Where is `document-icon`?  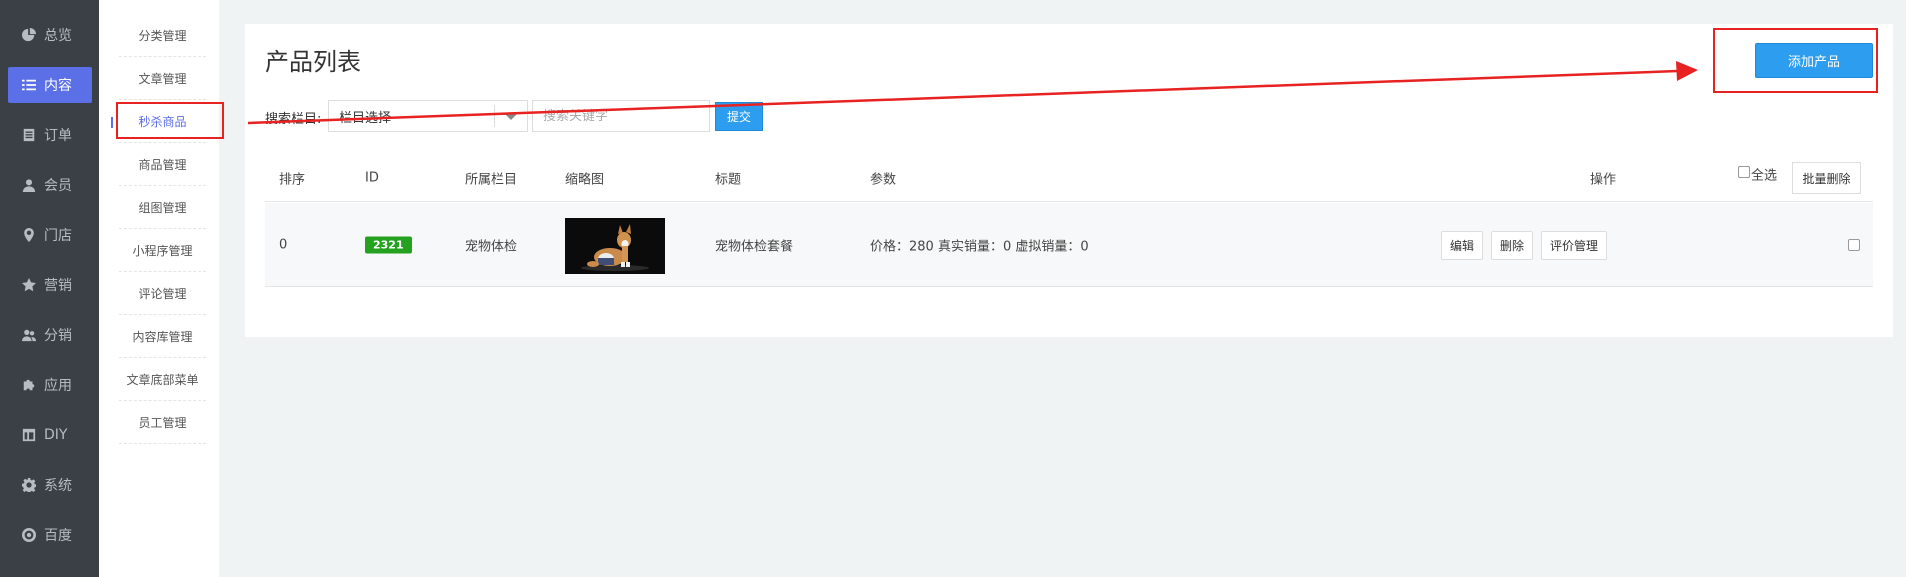 document-icon is located at coordinates (29, 135).